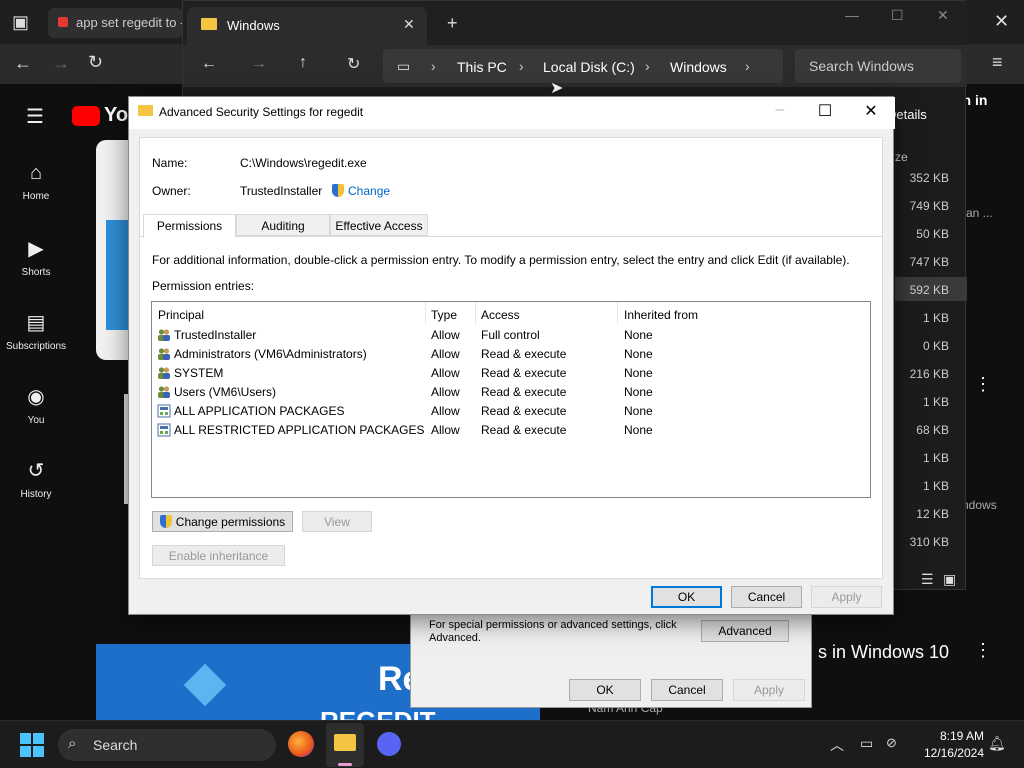 This screenshot has width=1024, height=768. I want to click on column-header-inherited-from: Inherited from, so click(661, 315).